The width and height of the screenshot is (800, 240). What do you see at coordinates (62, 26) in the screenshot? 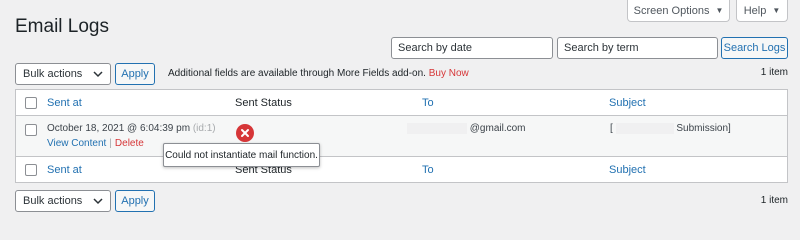
I see `page-title: Email Logs` at bounding box center [62, 26].